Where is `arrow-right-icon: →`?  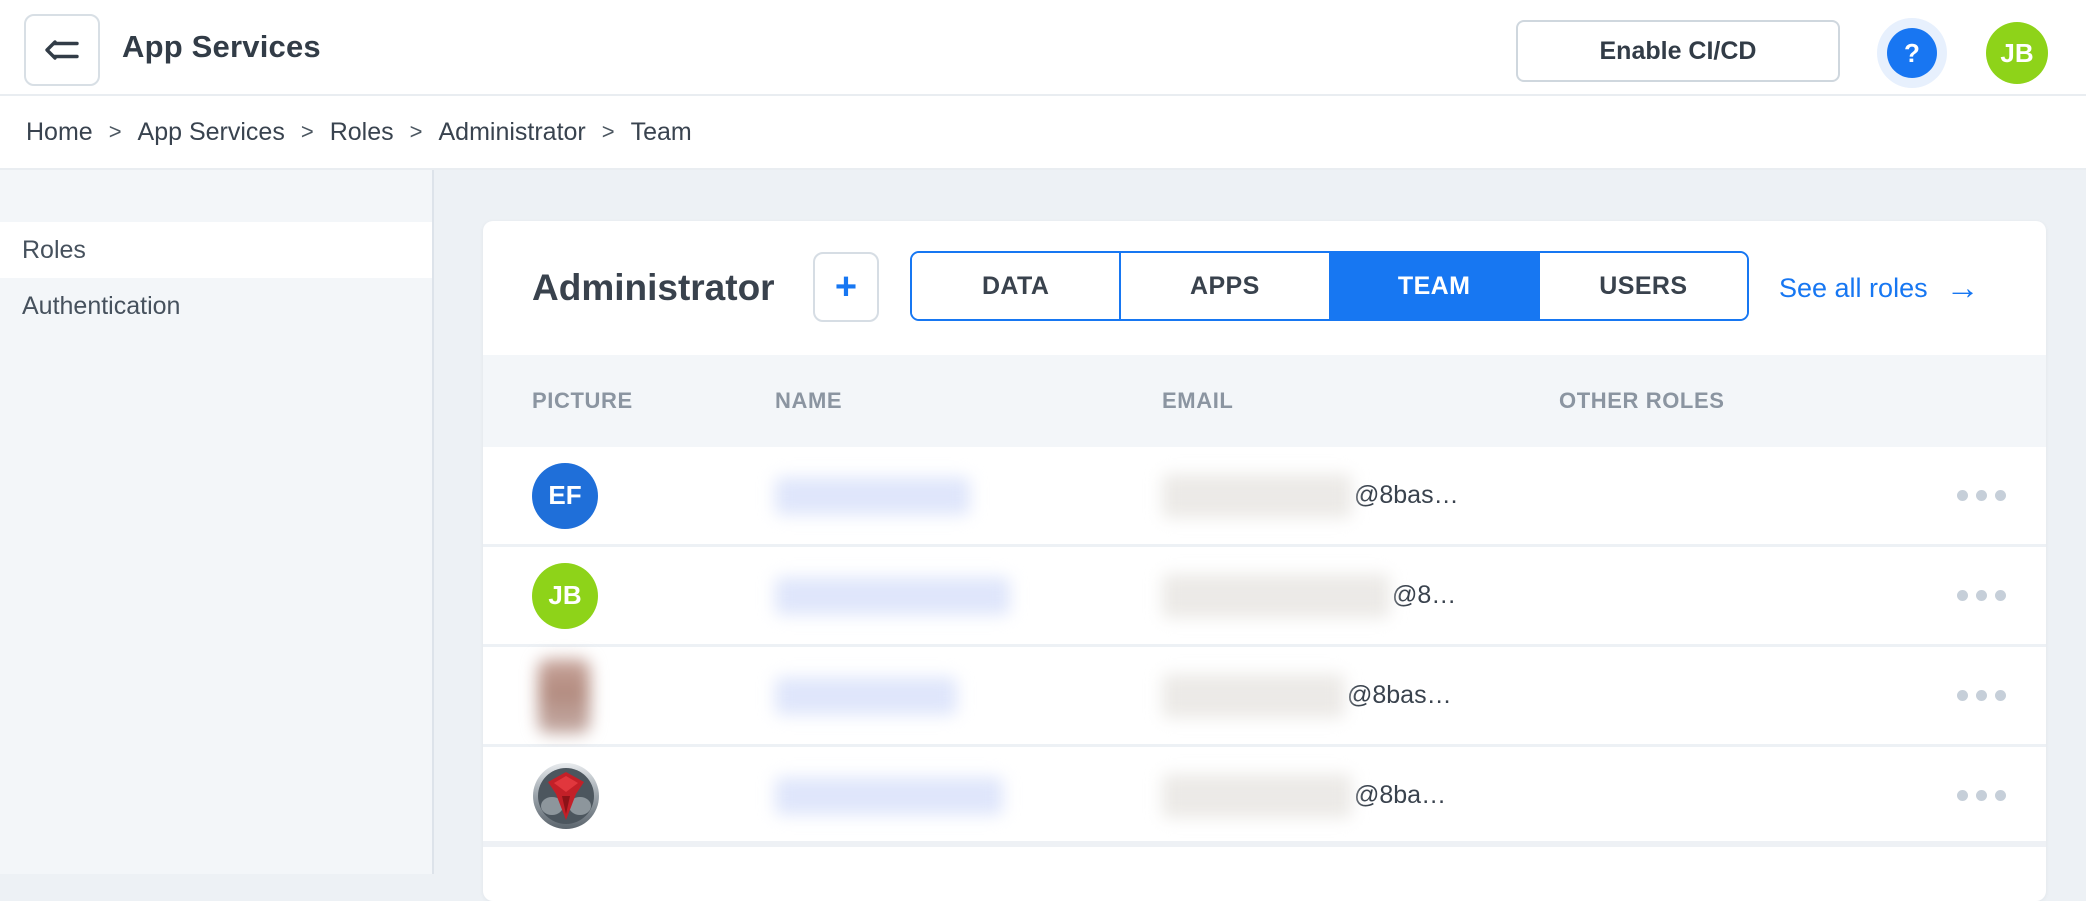
arrow-right-icon: → is located at coordinates (1962, 288).